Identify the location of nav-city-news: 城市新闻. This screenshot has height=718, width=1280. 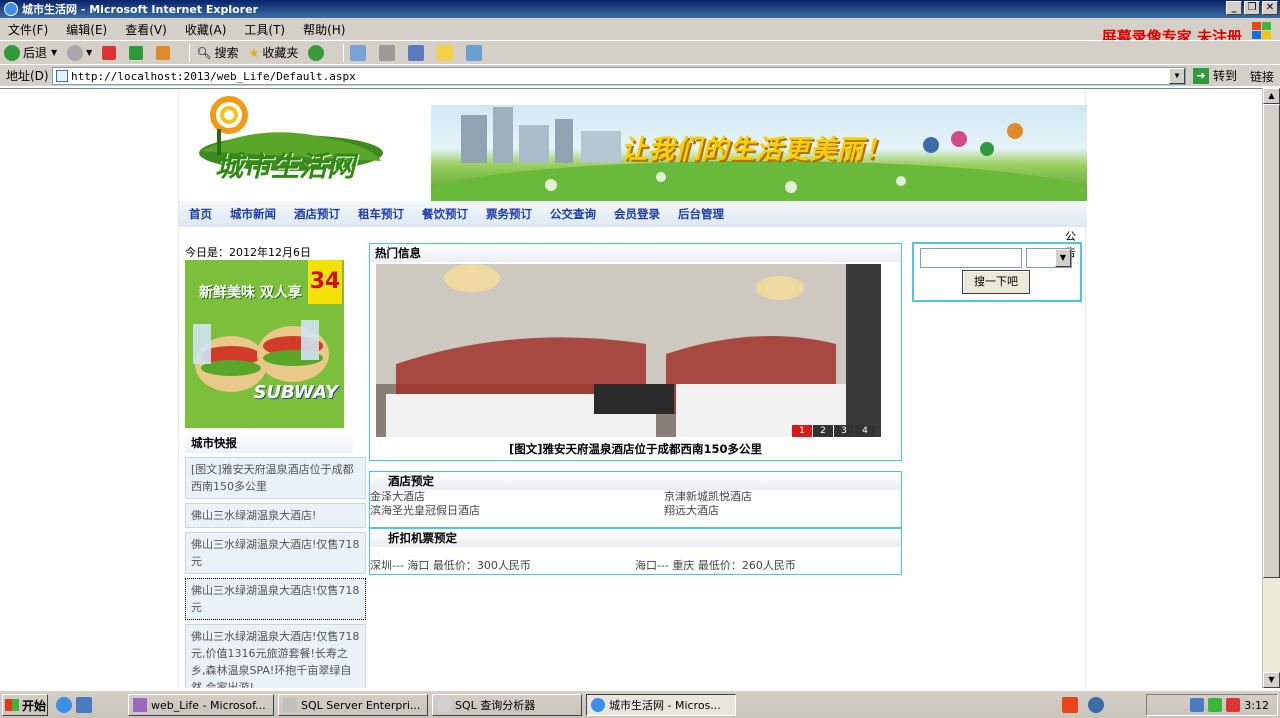
(253, 214).